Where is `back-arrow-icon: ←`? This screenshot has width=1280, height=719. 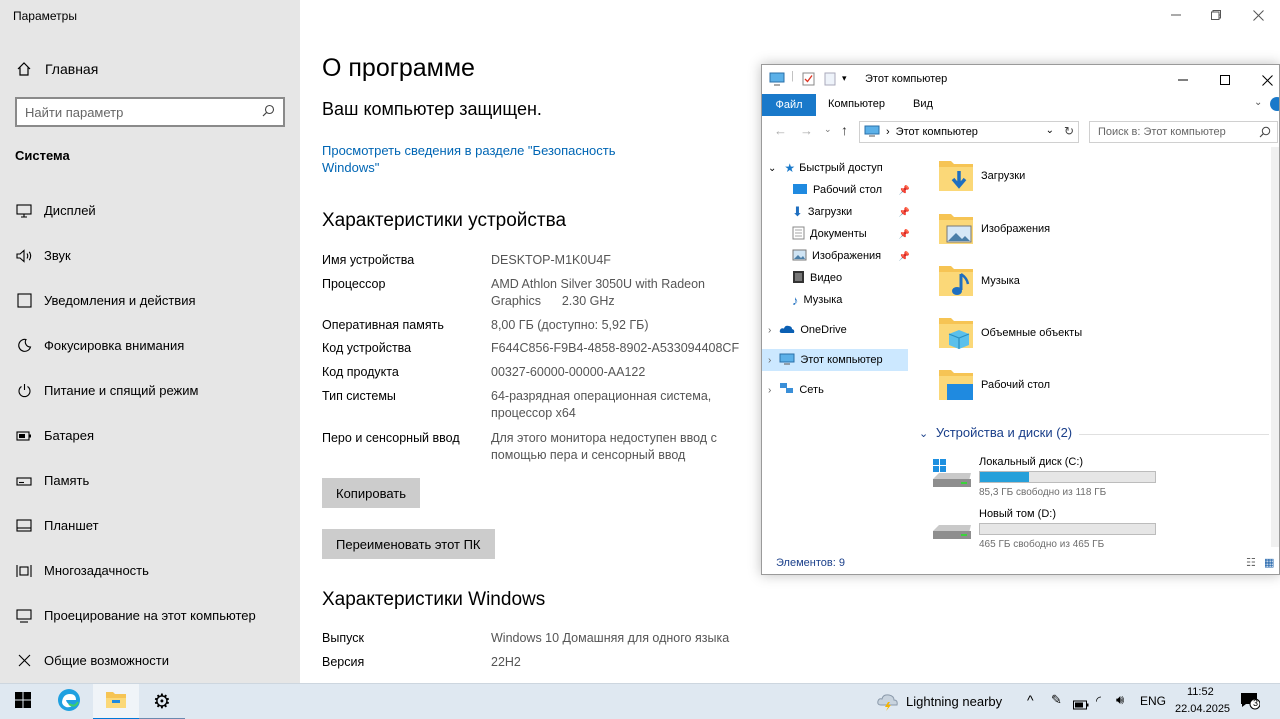 back-arrow-icon: ← is located at coordinates (780, 130).